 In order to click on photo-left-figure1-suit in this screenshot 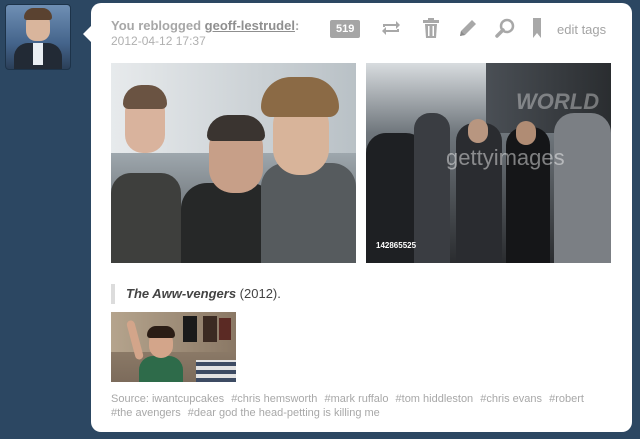, I will do `click(146, 218)`.